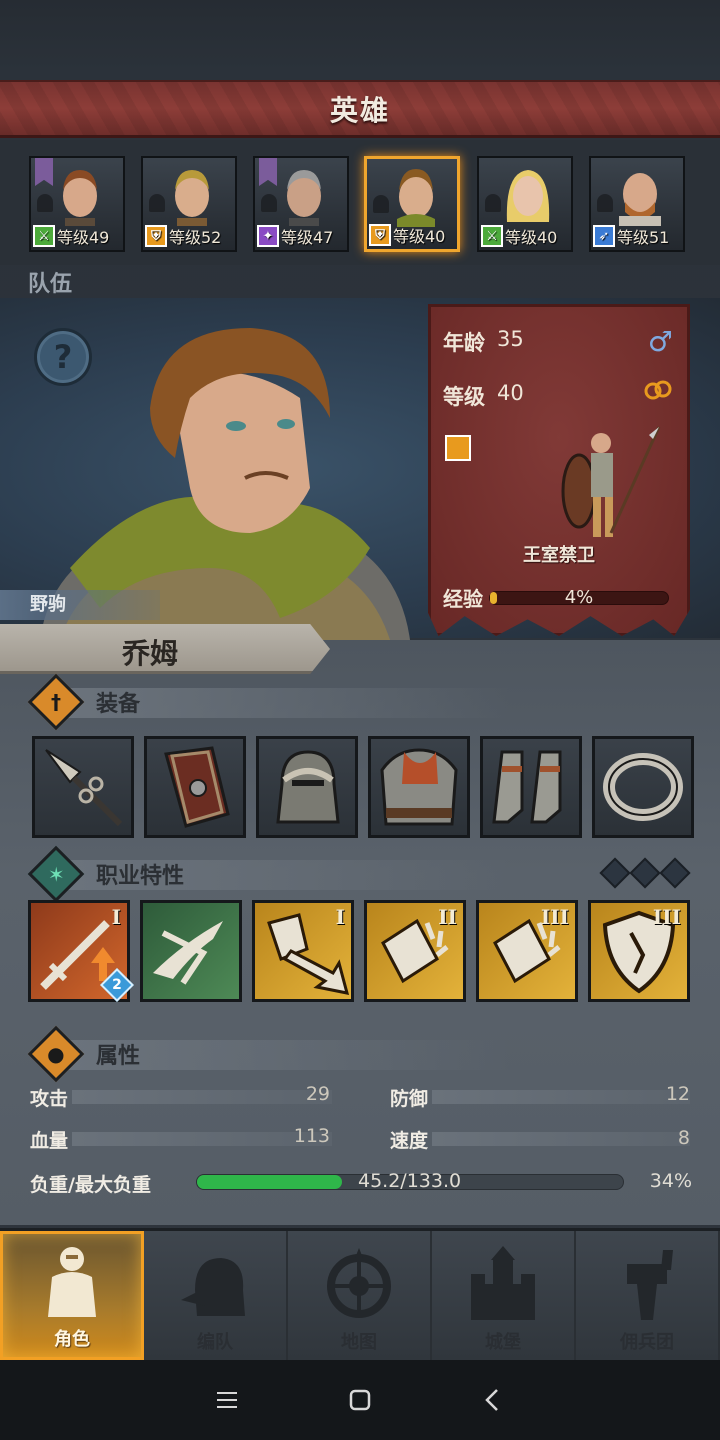 This screenshot has width=720, height=1440. I want to click on exp-value: 4%, so click(579, 597).